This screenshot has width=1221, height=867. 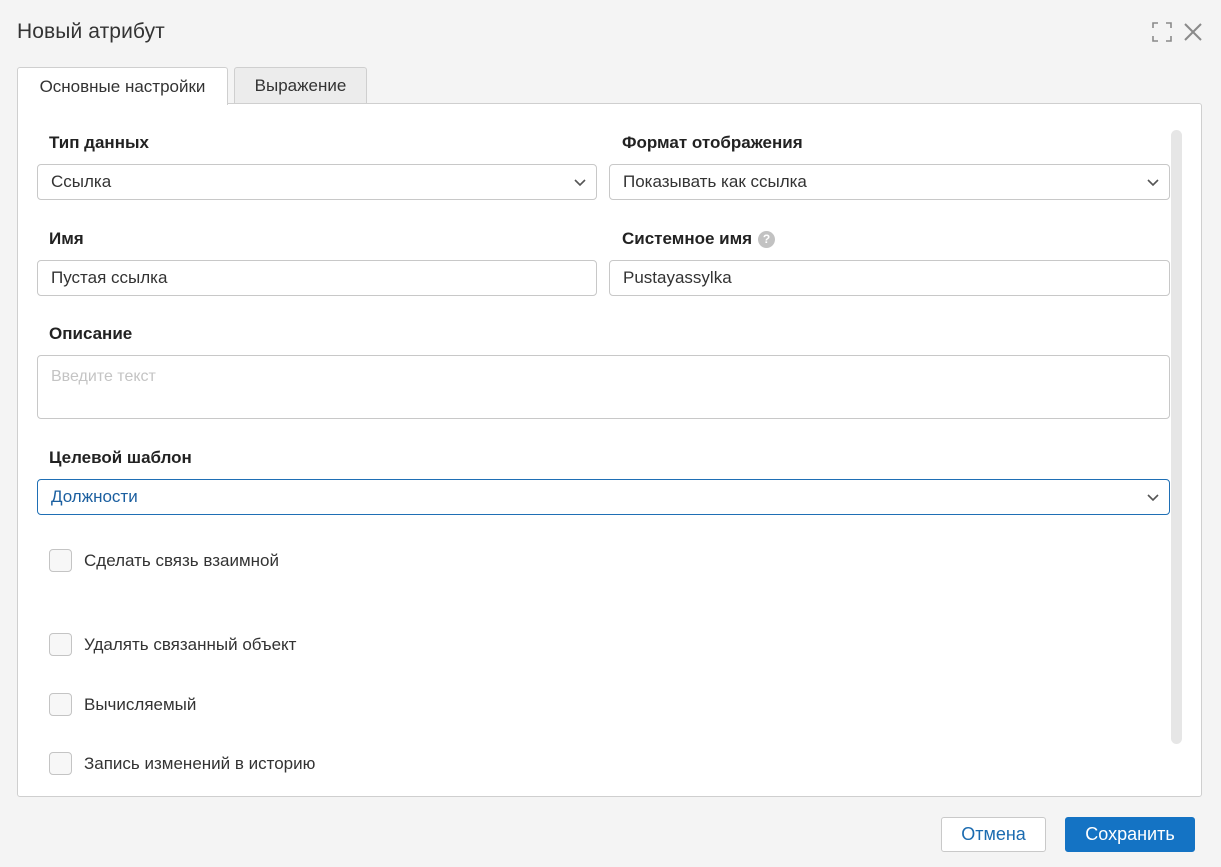 I want to click on history-checkbox-row: Запись изменений в историю, so click(x=182, y=763).